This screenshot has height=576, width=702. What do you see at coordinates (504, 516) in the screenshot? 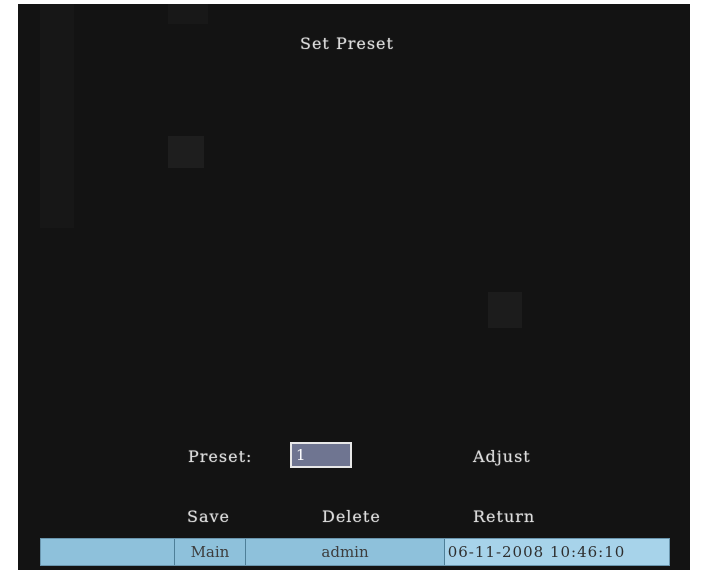
I see `return-button: Return` at bounding box center [504, 516].